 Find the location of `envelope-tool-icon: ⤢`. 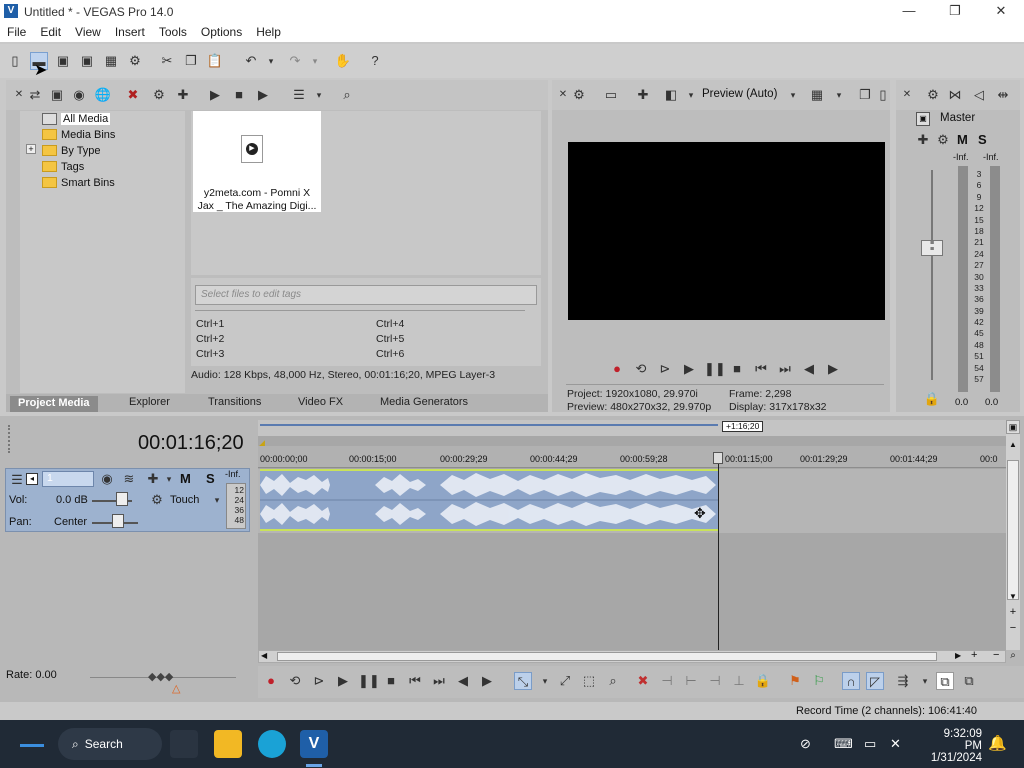

envelope-tool-icon: ⤢ is located at coordinates (565, 681).